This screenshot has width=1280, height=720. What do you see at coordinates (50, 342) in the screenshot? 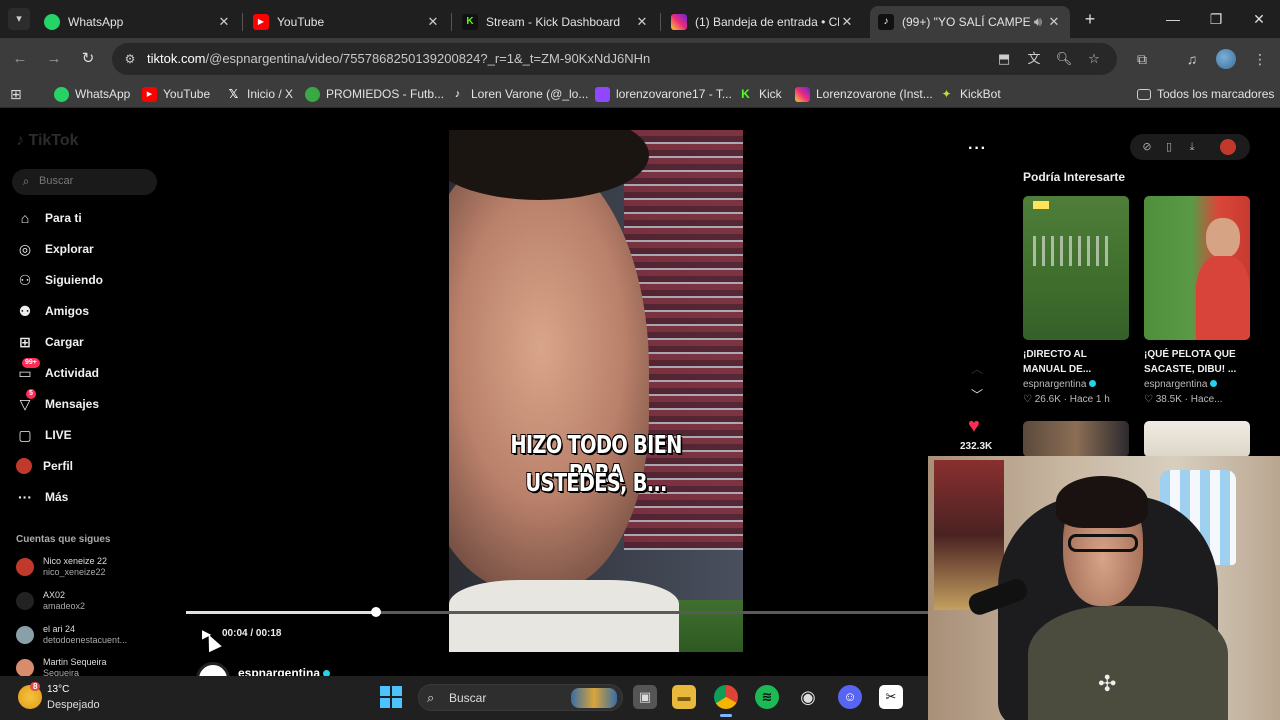
I see `nav-cargar: ⊞ Cargar` at bounding box center [50, 342].